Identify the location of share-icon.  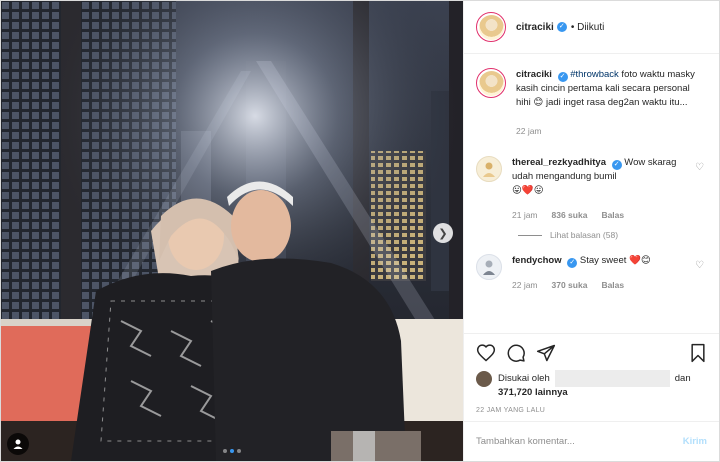
(546, 353).